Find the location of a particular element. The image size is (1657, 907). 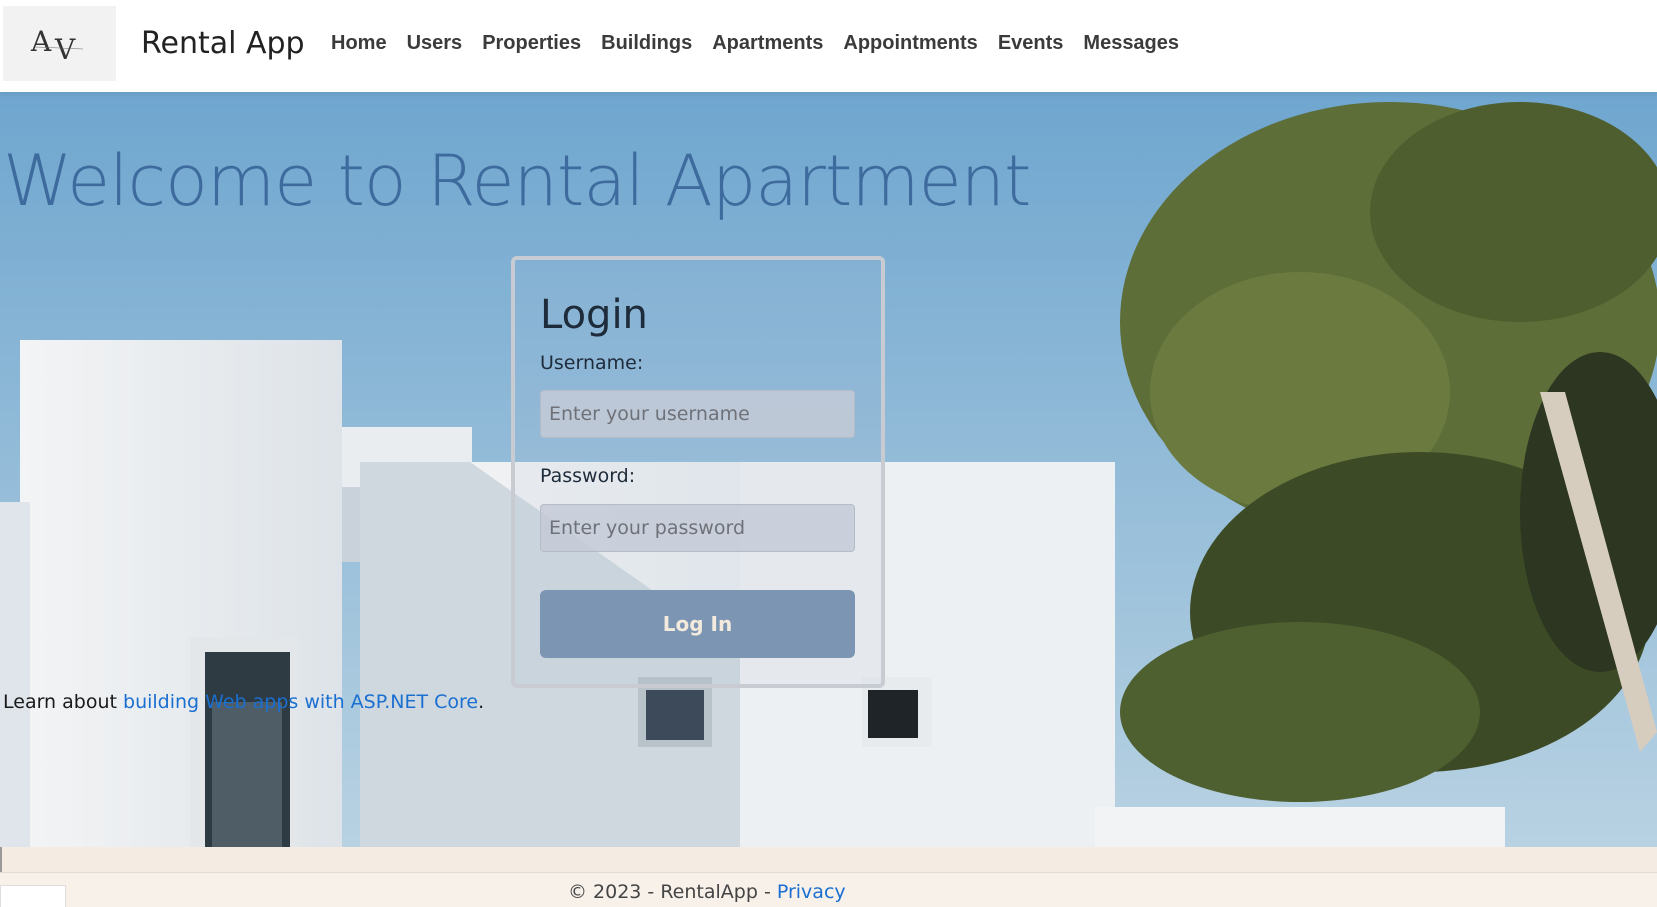

nav-item-events: Events is located at coordinates (1031, 43).